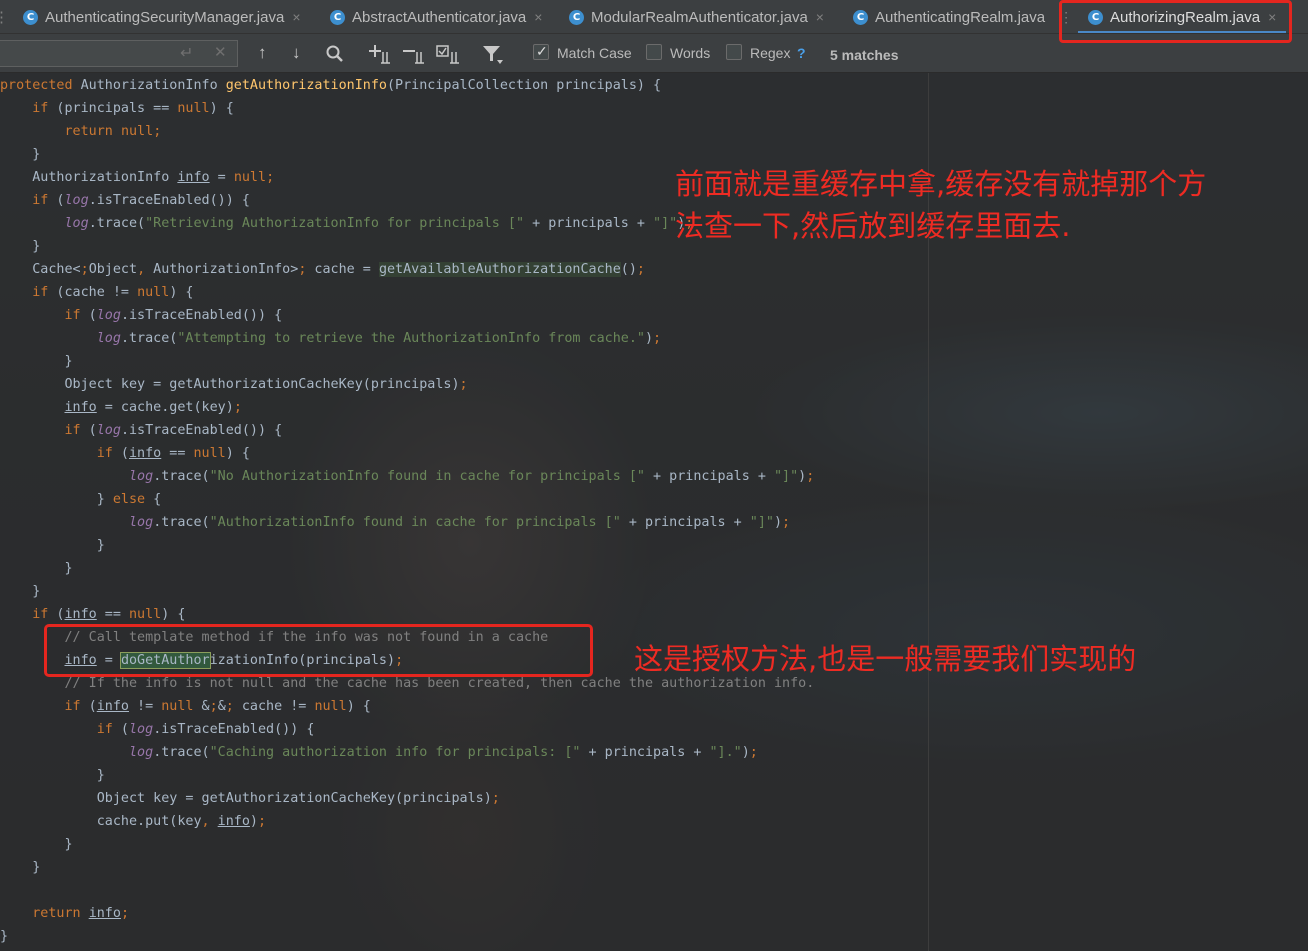 This screenshot has height=951, width=1308. Describe the element at coordinates (801, 53) in the screenshot. I see `regex-help-icon: ?` at that location.